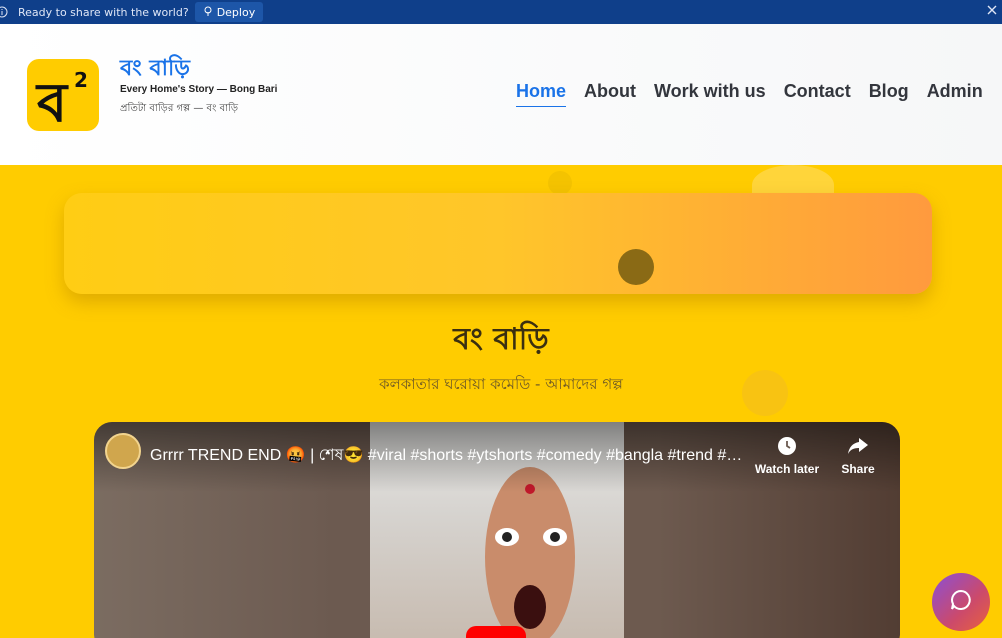 This screenshot has height=638, width=1002. Describe the element at coordinates (155, 69) in the screenshot. I see `brand-title: বং বাড়ি` at that location.